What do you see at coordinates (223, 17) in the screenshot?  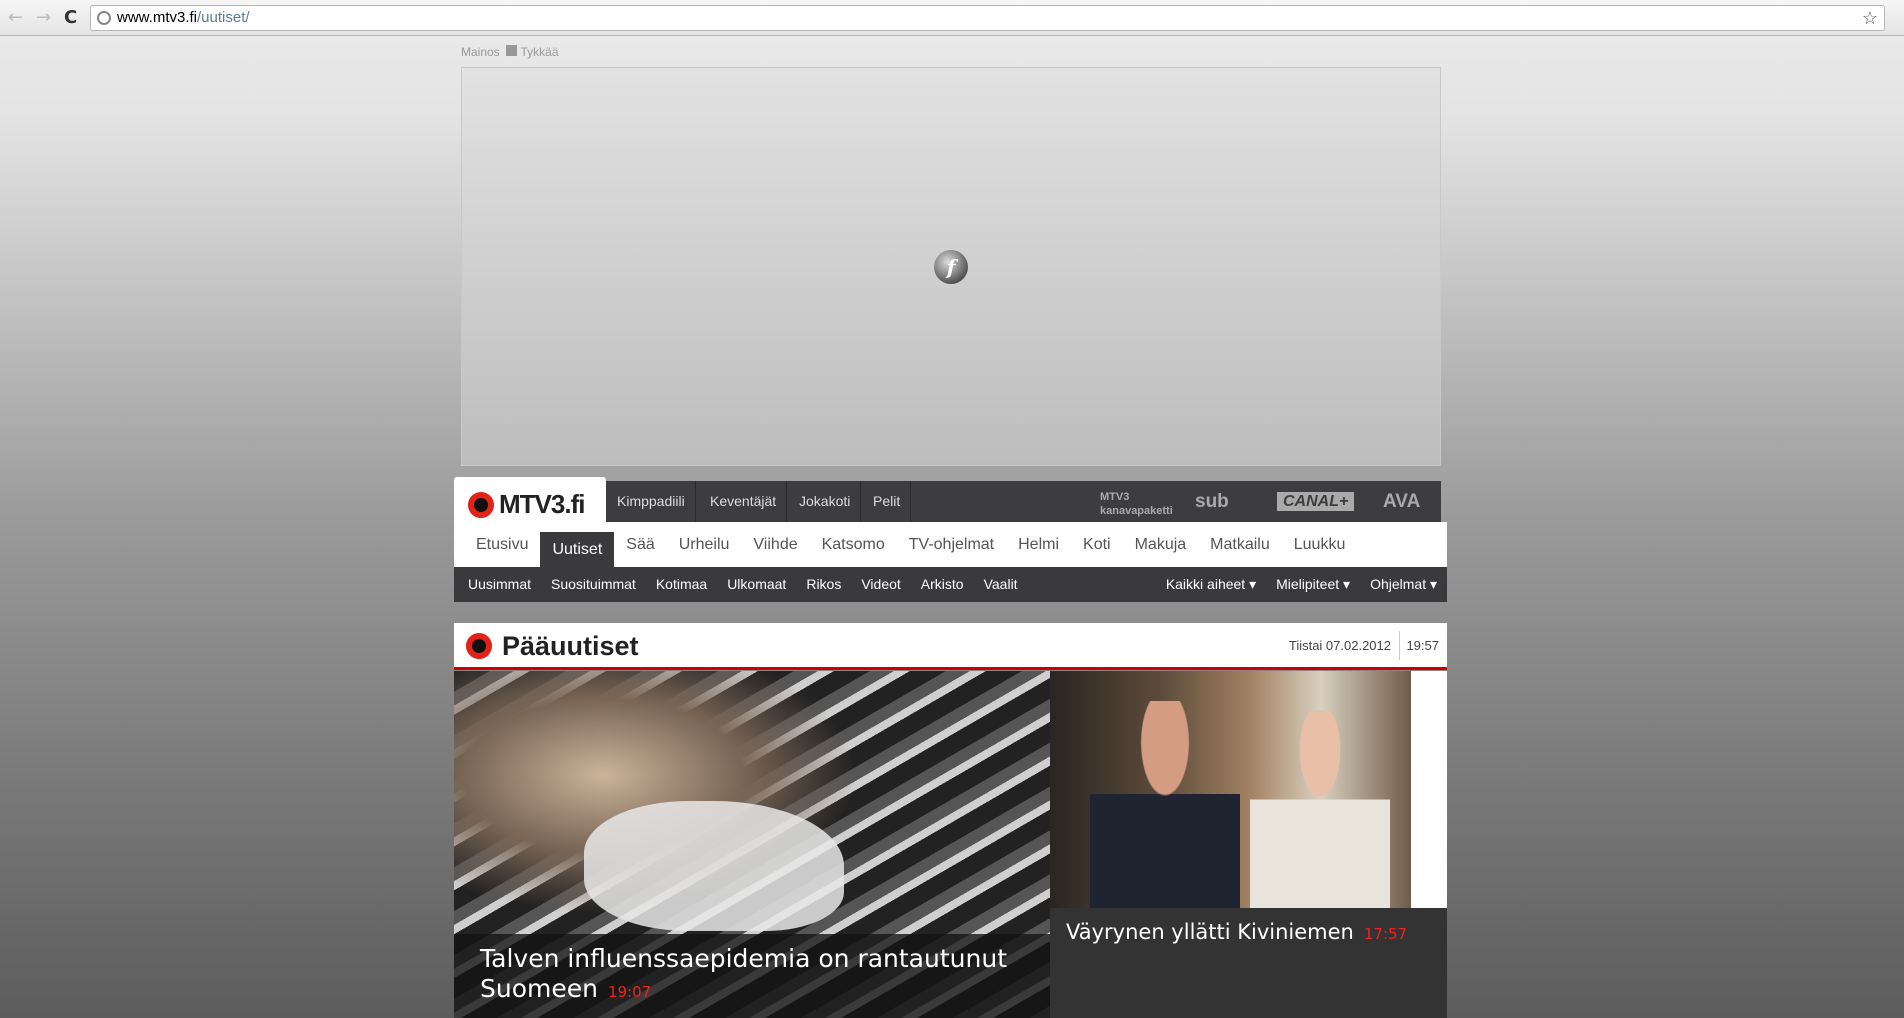 I see `url-path: /uutiset/` at bounding box center [223, 17].